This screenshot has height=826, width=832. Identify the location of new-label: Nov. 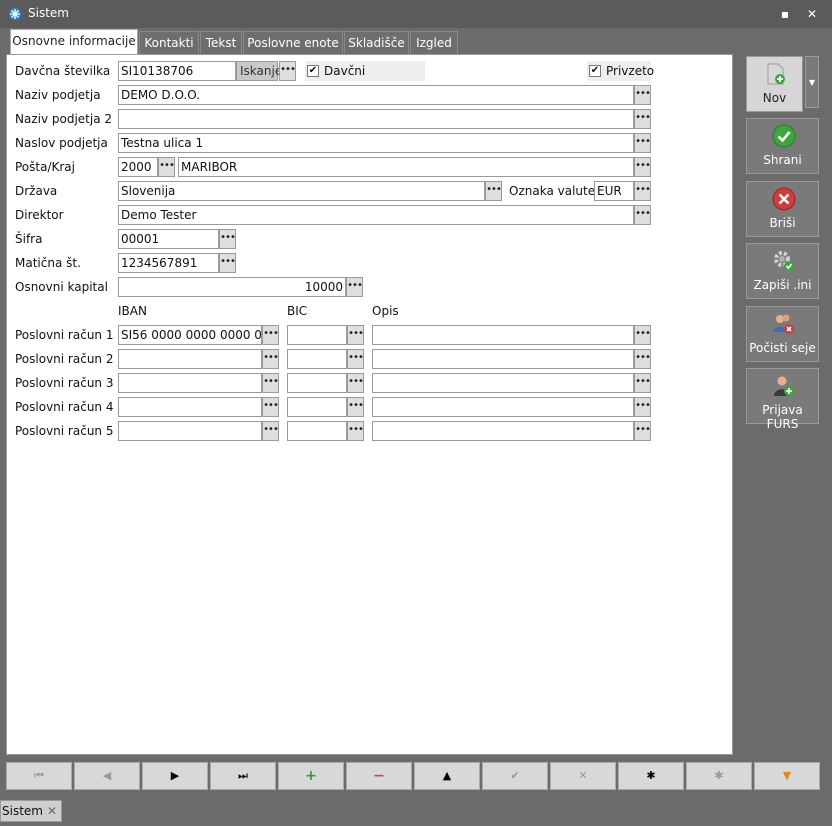
(774, 98).